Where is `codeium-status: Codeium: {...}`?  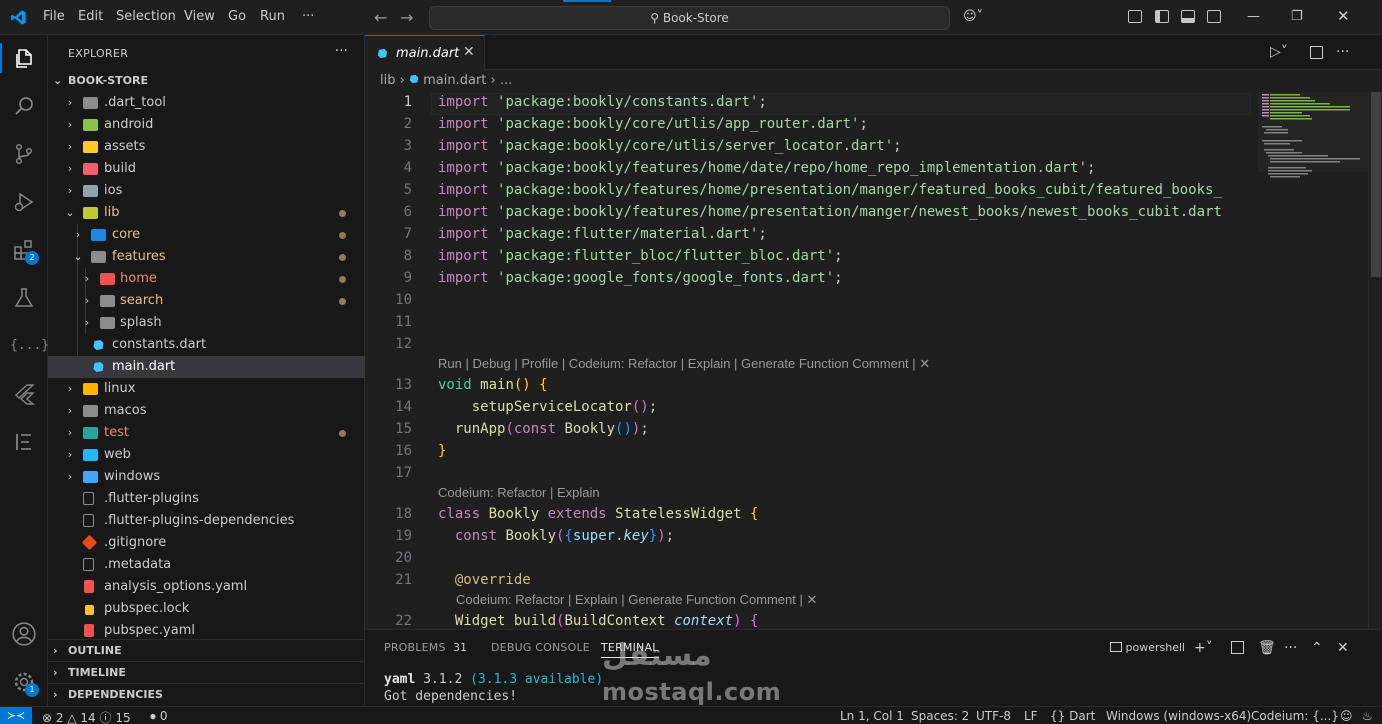
codeium-status: Codeium: {...} is located at coordinates (1295, 716).